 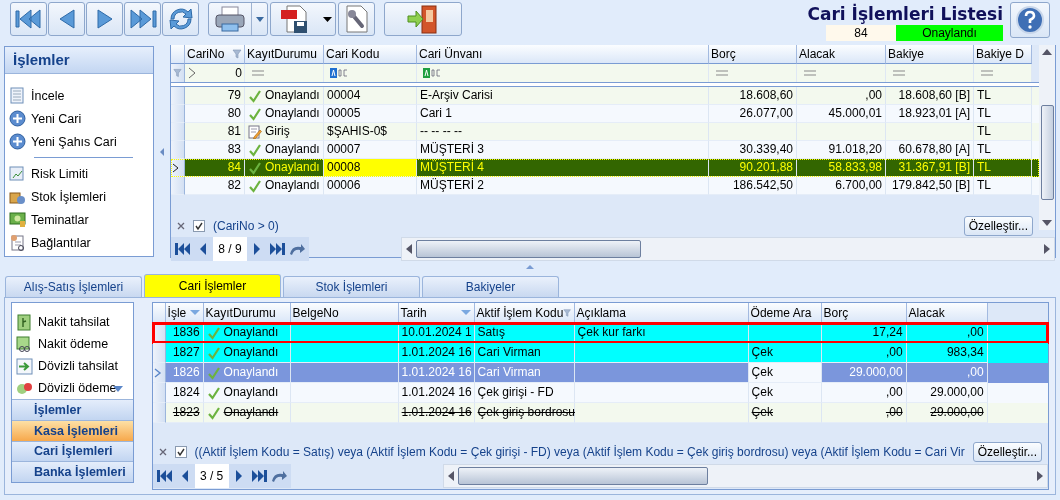 What do you see at coordinates (861, 33) in the screenshot?
I see `record-number: 84` at bounding box center [861, 33].